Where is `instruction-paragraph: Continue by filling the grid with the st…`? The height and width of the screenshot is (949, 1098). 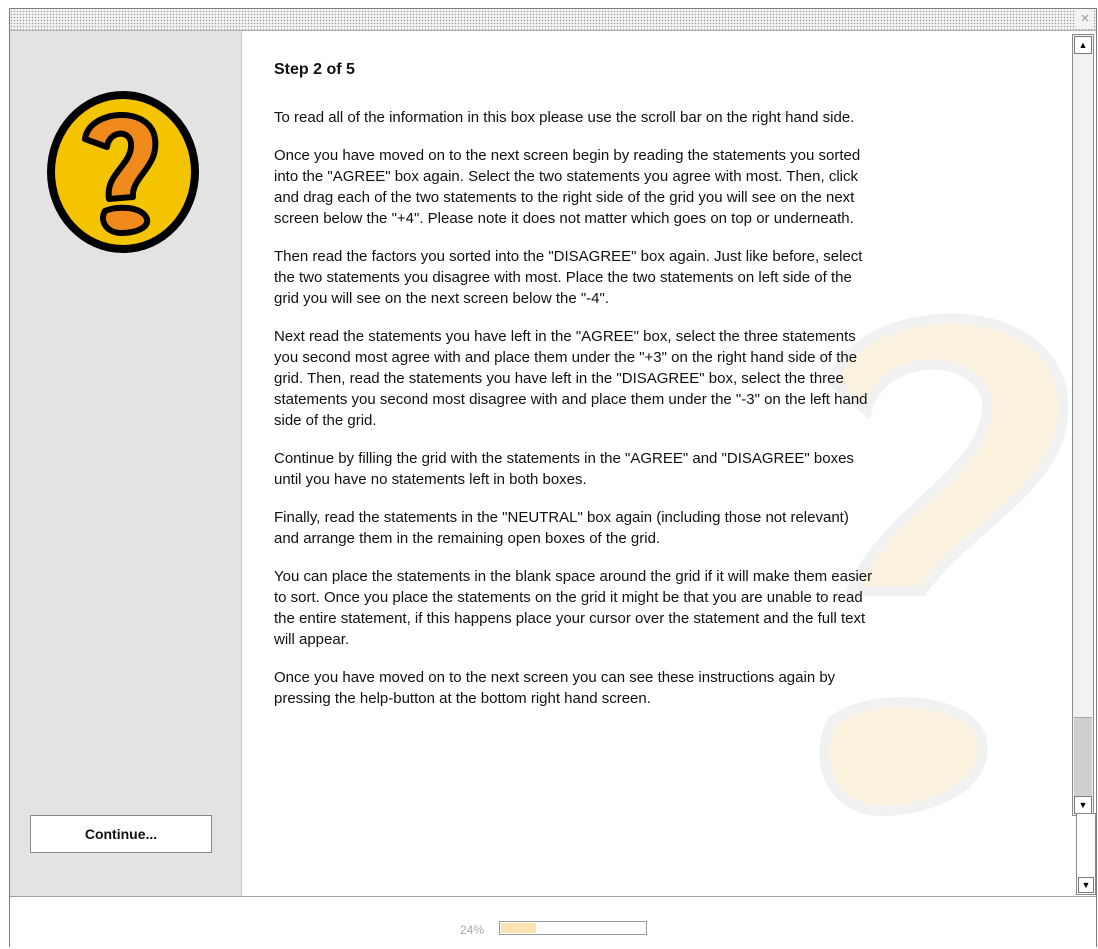 instruction-paragraph: Continue by filling the grid with the st… is located at coordinates (564, 469).